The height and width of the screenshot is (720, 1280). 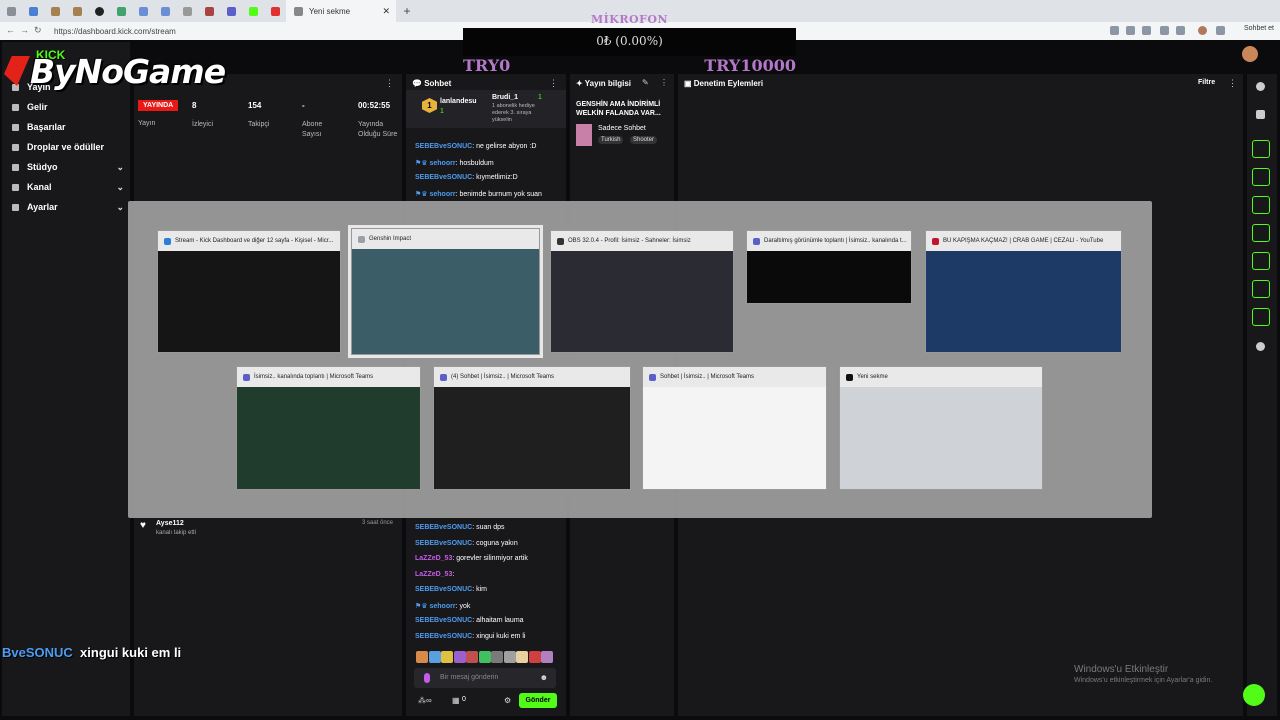 What do you see at coordinates (10, 30) in the screenshot?
I see `back-icon: ←` at bounding box center [10, 30].